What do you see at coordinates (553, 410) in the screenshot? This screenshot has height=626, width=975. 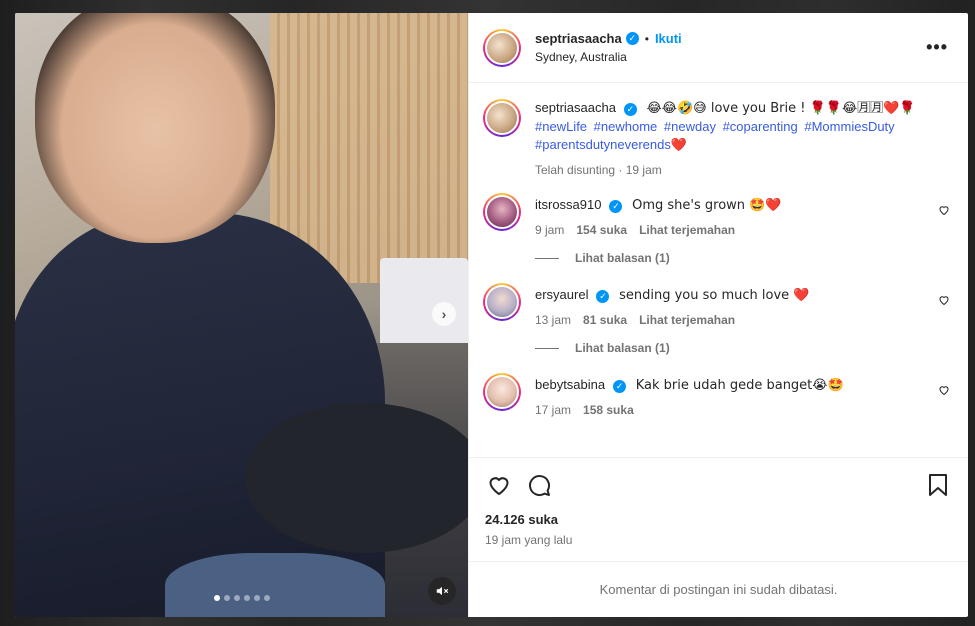 I see `comment-time: 17 jam` at bounding box center [553, 410].